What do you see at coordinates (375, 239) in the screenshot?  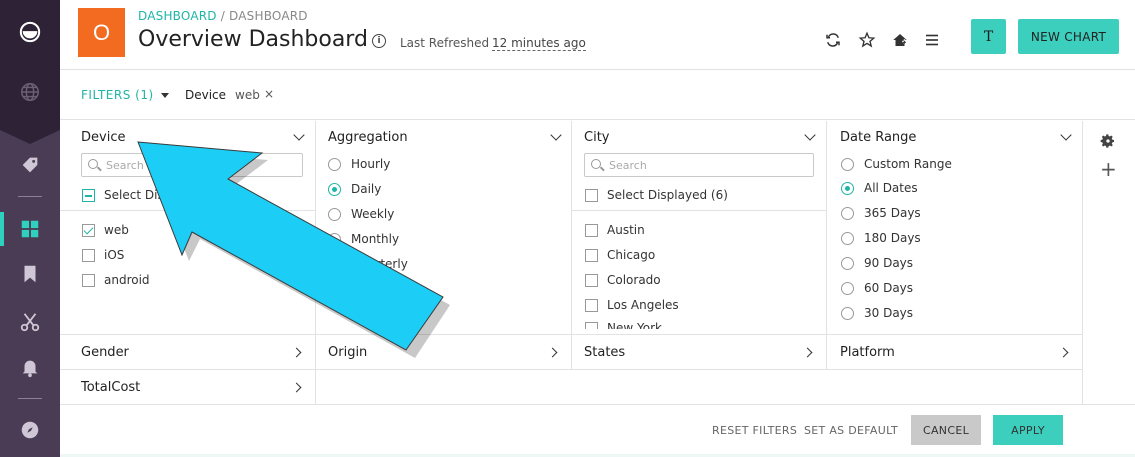 I see `option-label: Monthly` at bounding box center [375, 239].